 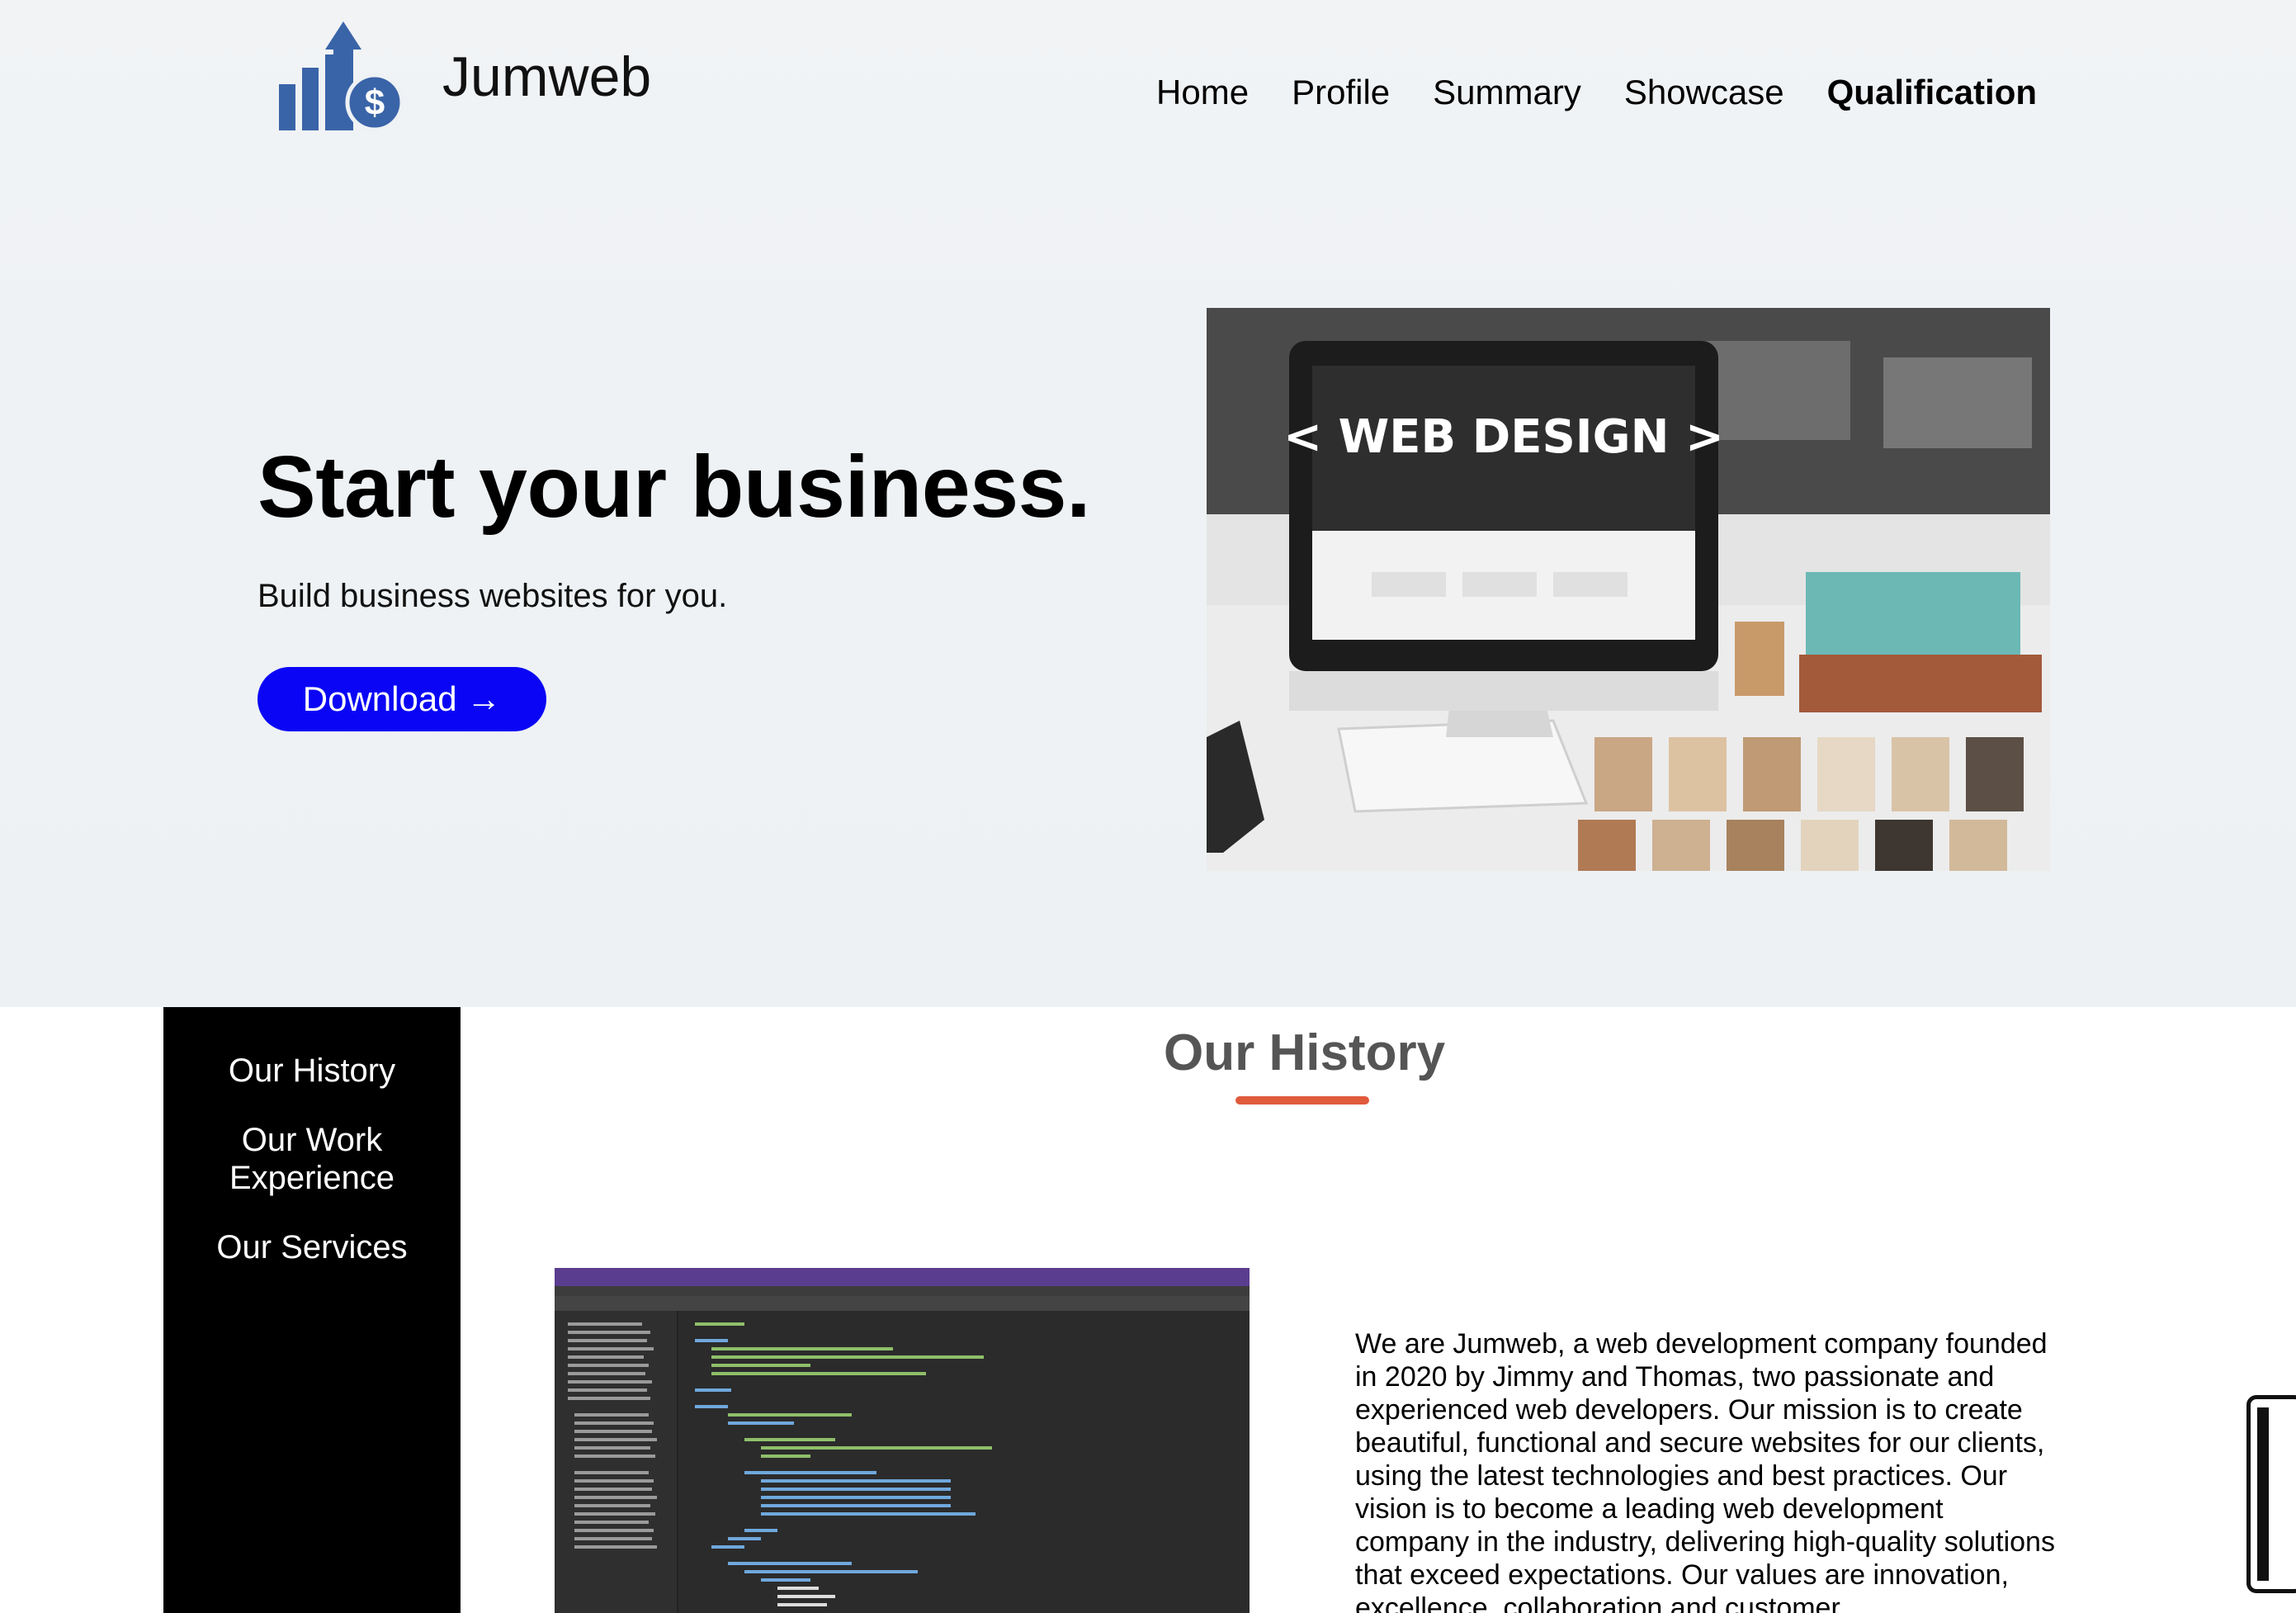 I want to click on nav-home: Home, so click(x=1203, y=92).